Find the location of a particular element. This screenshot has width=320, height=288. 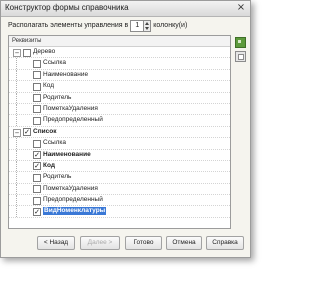

tree-toolbar is located at coordinates (240, 51).